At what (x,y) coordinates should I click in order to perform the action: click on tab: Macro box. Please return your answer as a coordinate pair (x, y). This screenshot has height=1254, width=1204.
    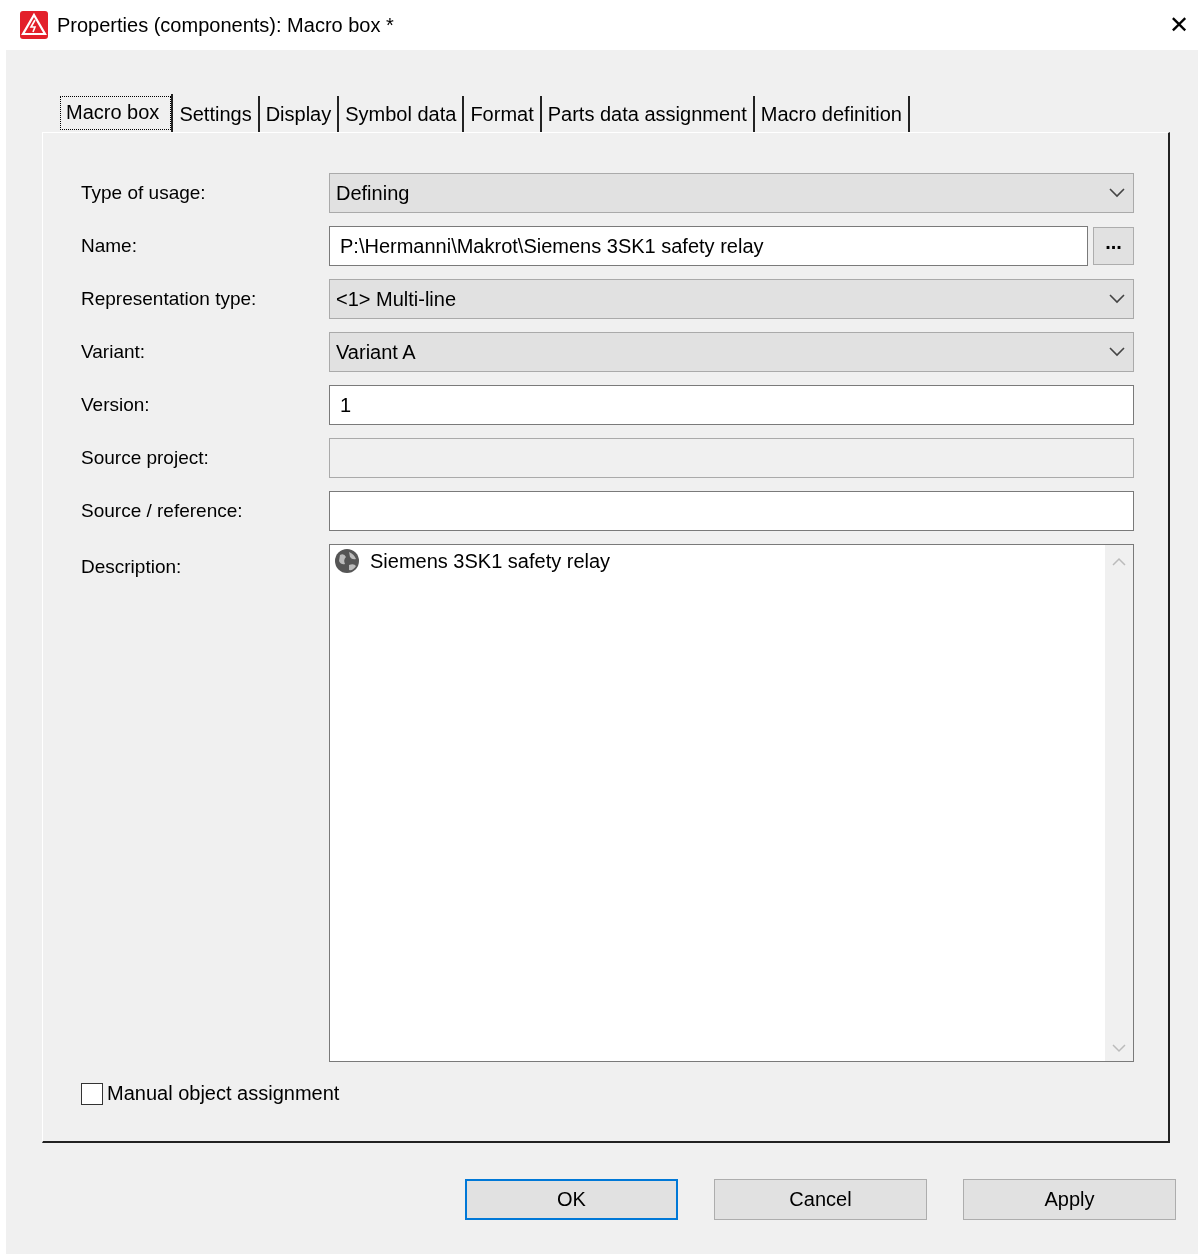
    Looking at the image, I should click on (116, 113).